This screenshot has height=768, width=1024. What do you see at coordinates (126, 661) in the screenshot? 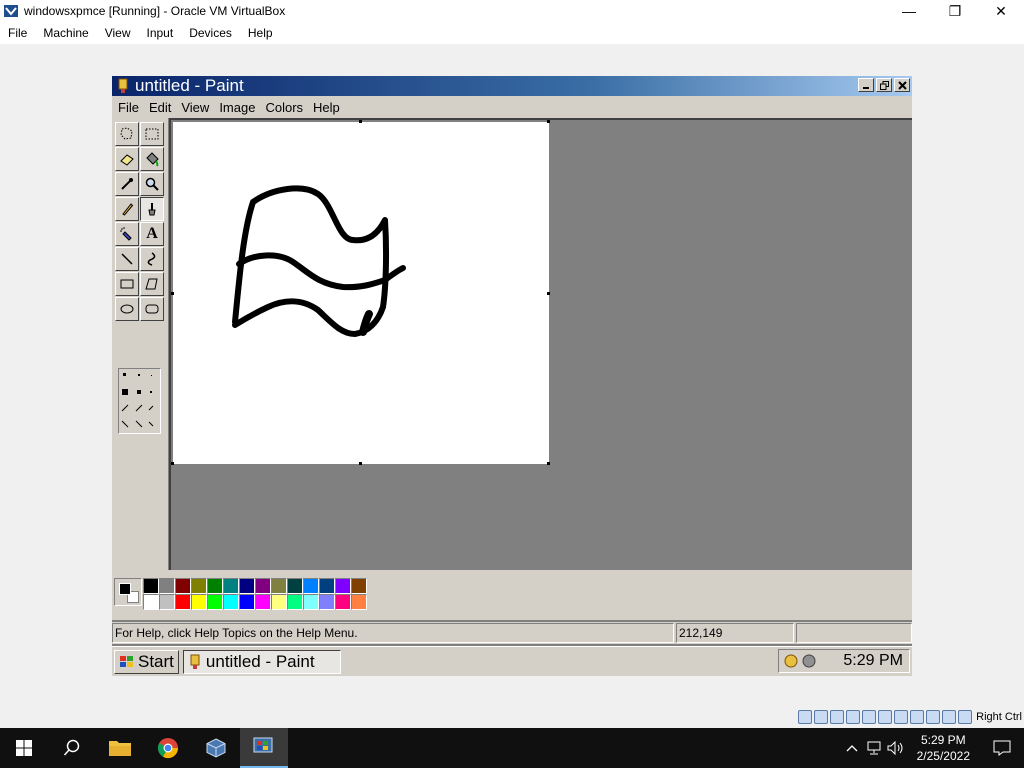
I see `windows-flag-icon` at bounding box center [126, 661].